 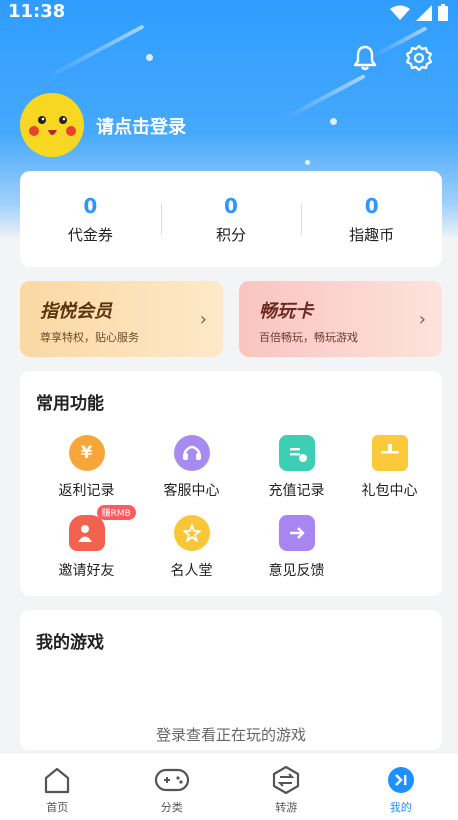 I want to click on profile-icon, so click(x=400, y=780).